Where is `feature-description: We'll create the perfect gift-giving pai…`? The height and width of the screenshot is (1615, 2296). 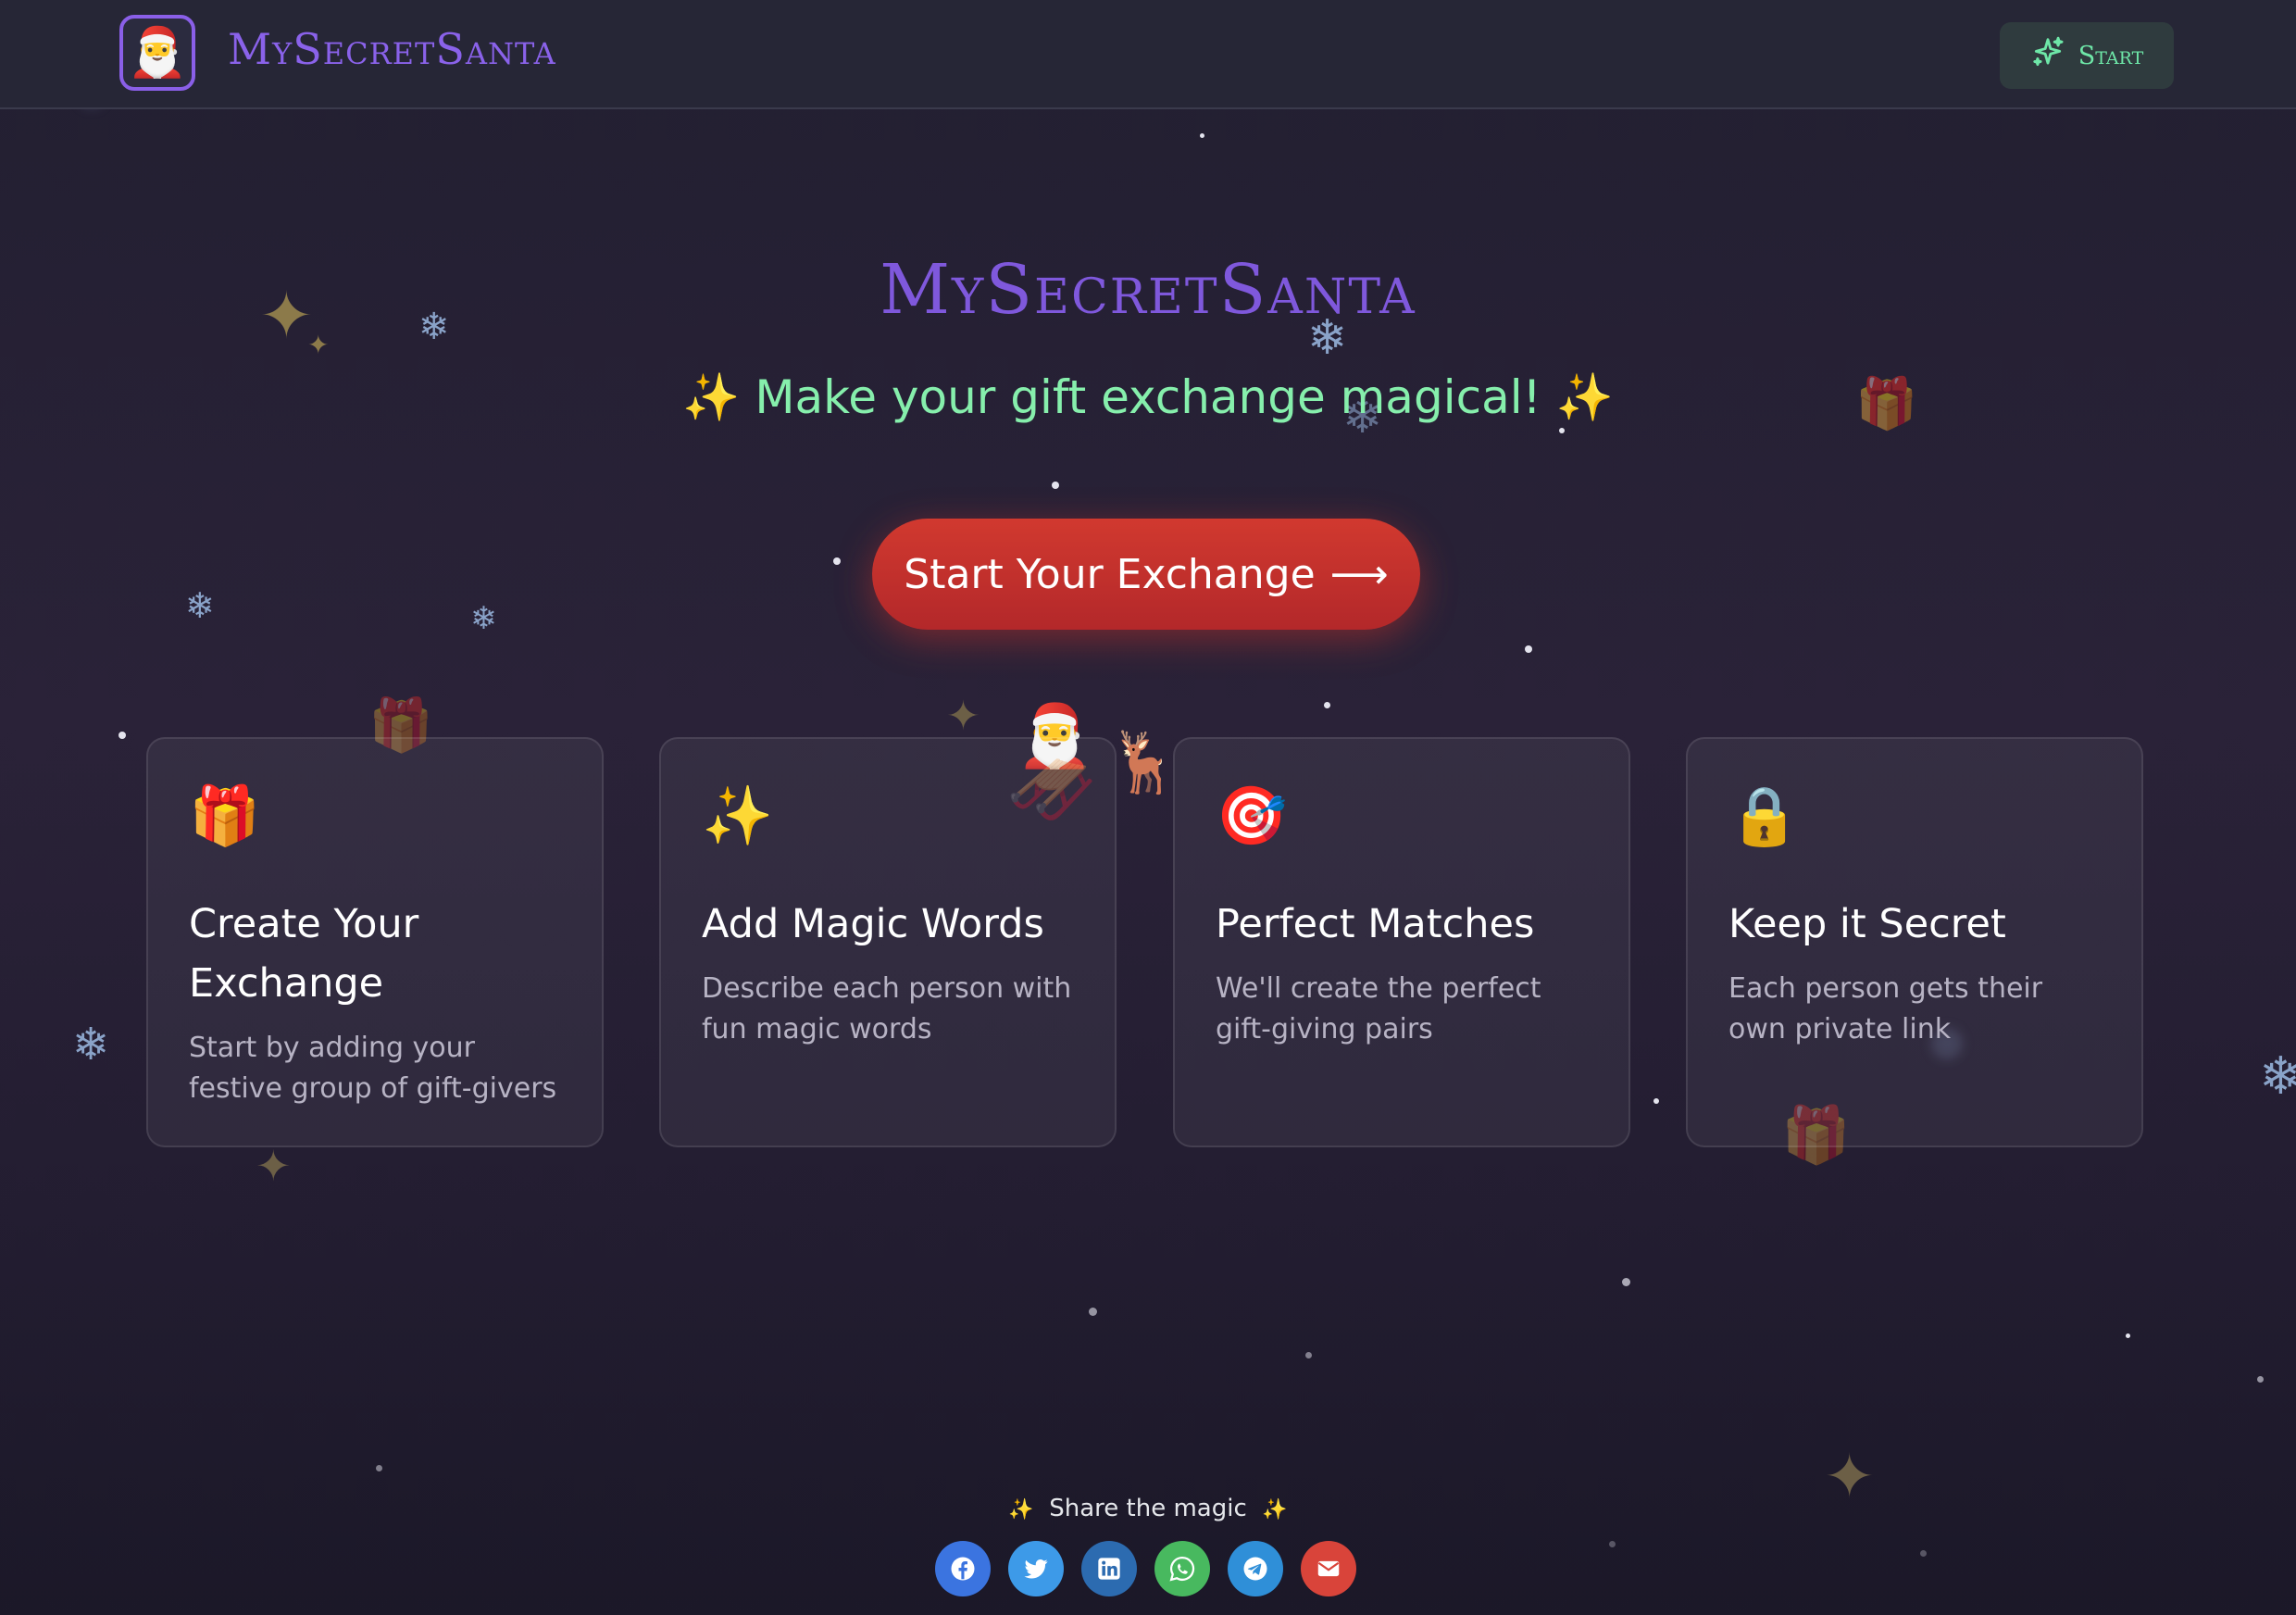
feature-description: We'll create the perfect gift-giving pai… is located at coordinates (1378, 1008).